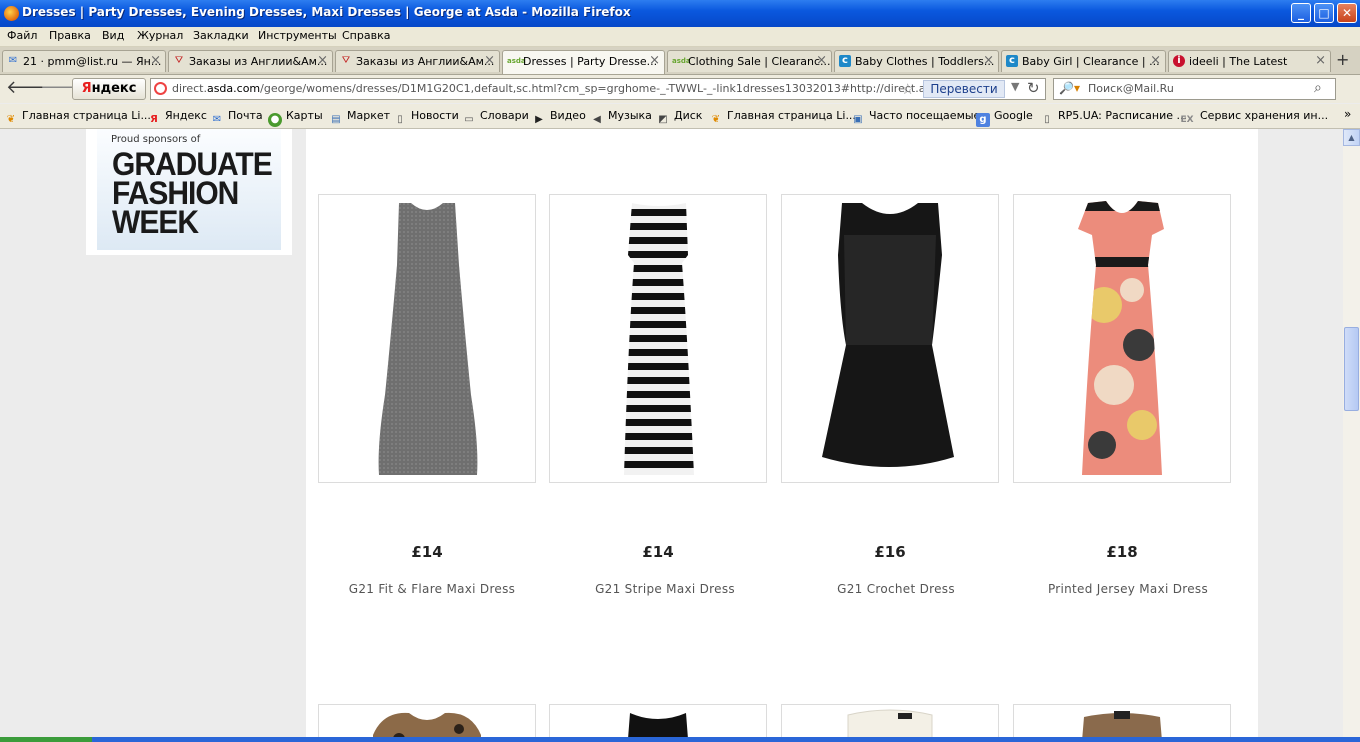  What do you see at coordinates (160, 35) in the screenshot?
I see `menu-history: Журнал` at bounding box center [160, 35].